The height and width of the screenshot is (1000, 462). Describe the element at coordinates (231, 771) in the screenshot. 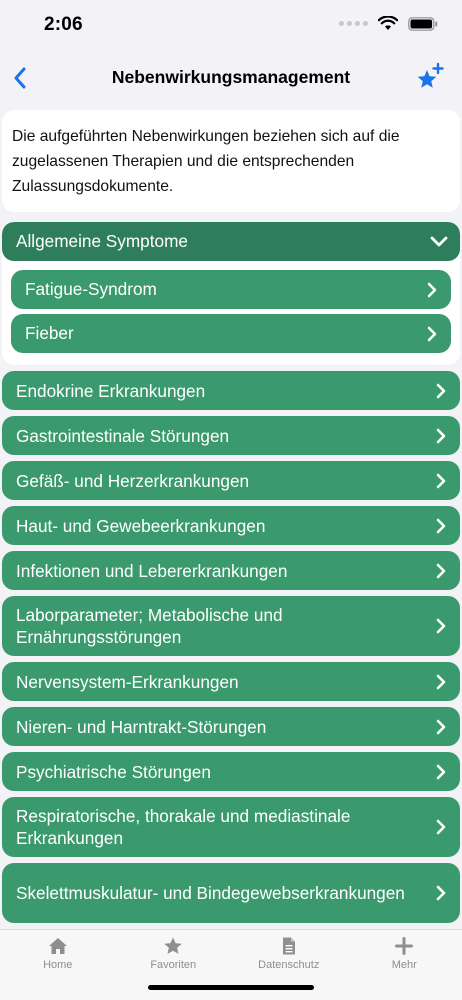

I see `category-psychiatrische-stoerungen: Psychiatrische Störungen` at that location.